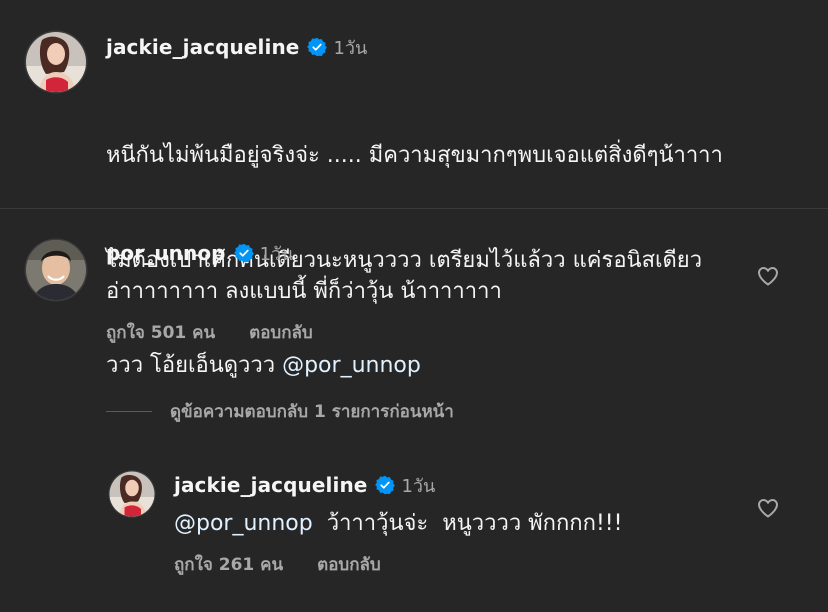 The height and width of the screenshot is (612, 828). I want to click on replies-rule, so click(129, 411).